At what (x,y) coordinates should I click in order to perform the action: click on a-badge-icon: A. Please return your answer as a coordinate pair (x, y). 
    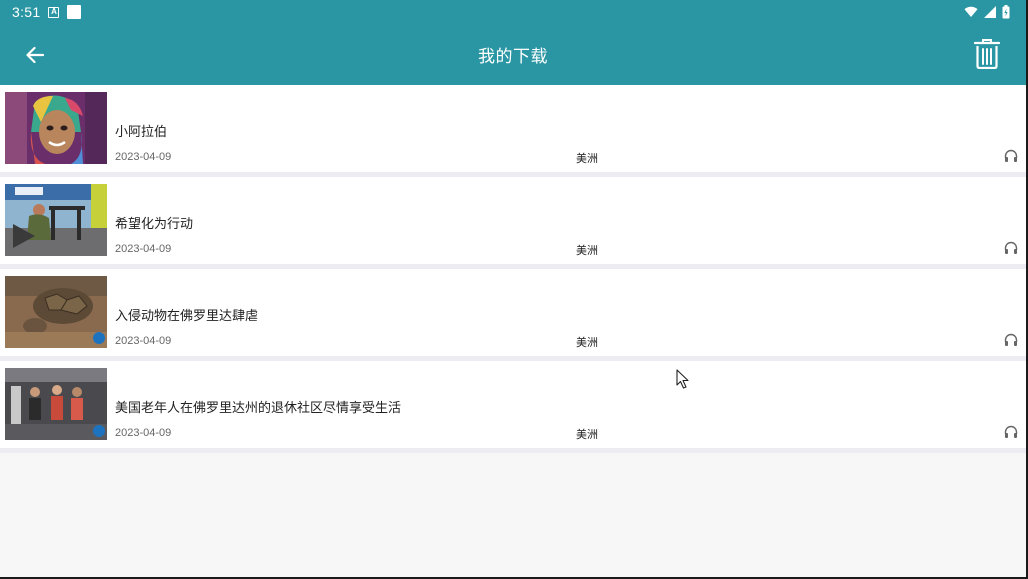
    Looking at the image, I should click on (54, 12).